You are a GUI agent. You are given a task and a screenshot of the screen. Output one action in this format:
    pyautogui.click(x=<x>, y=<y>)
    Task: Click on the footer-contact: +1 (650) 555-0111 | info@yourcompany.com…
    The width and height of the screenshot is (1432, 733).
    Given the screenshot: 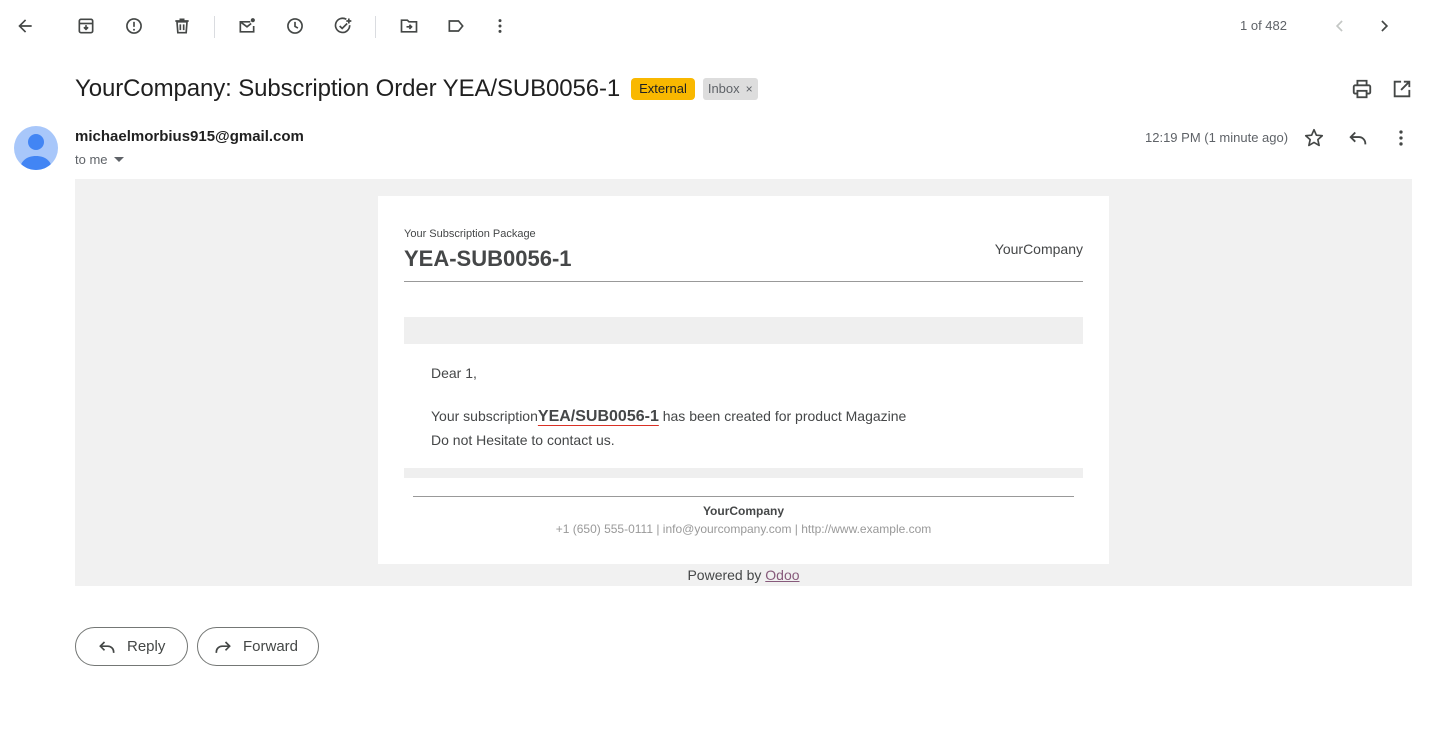 What is the action you would take?
    pyautogui.click(x=743, y=529)
    